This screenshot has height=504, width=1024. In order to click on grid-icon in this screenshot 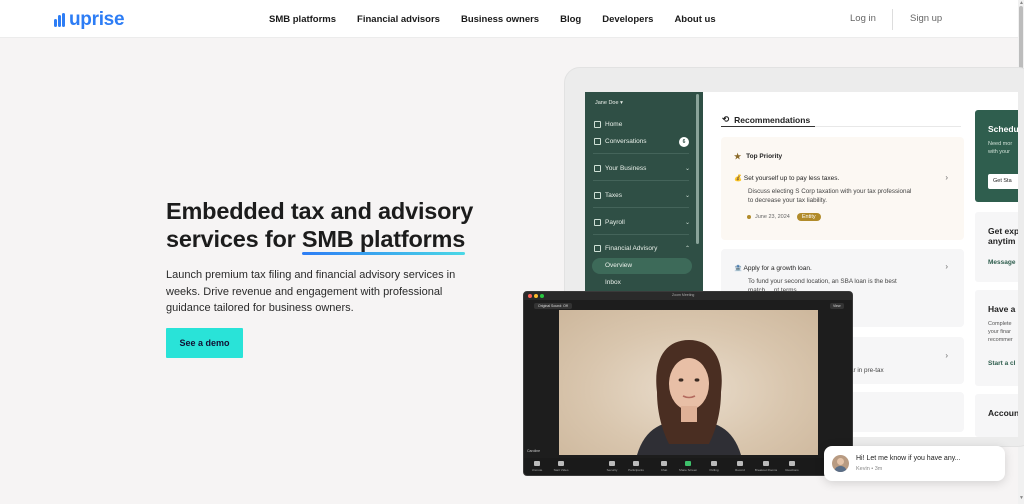, I will do `click(766, 463)`.